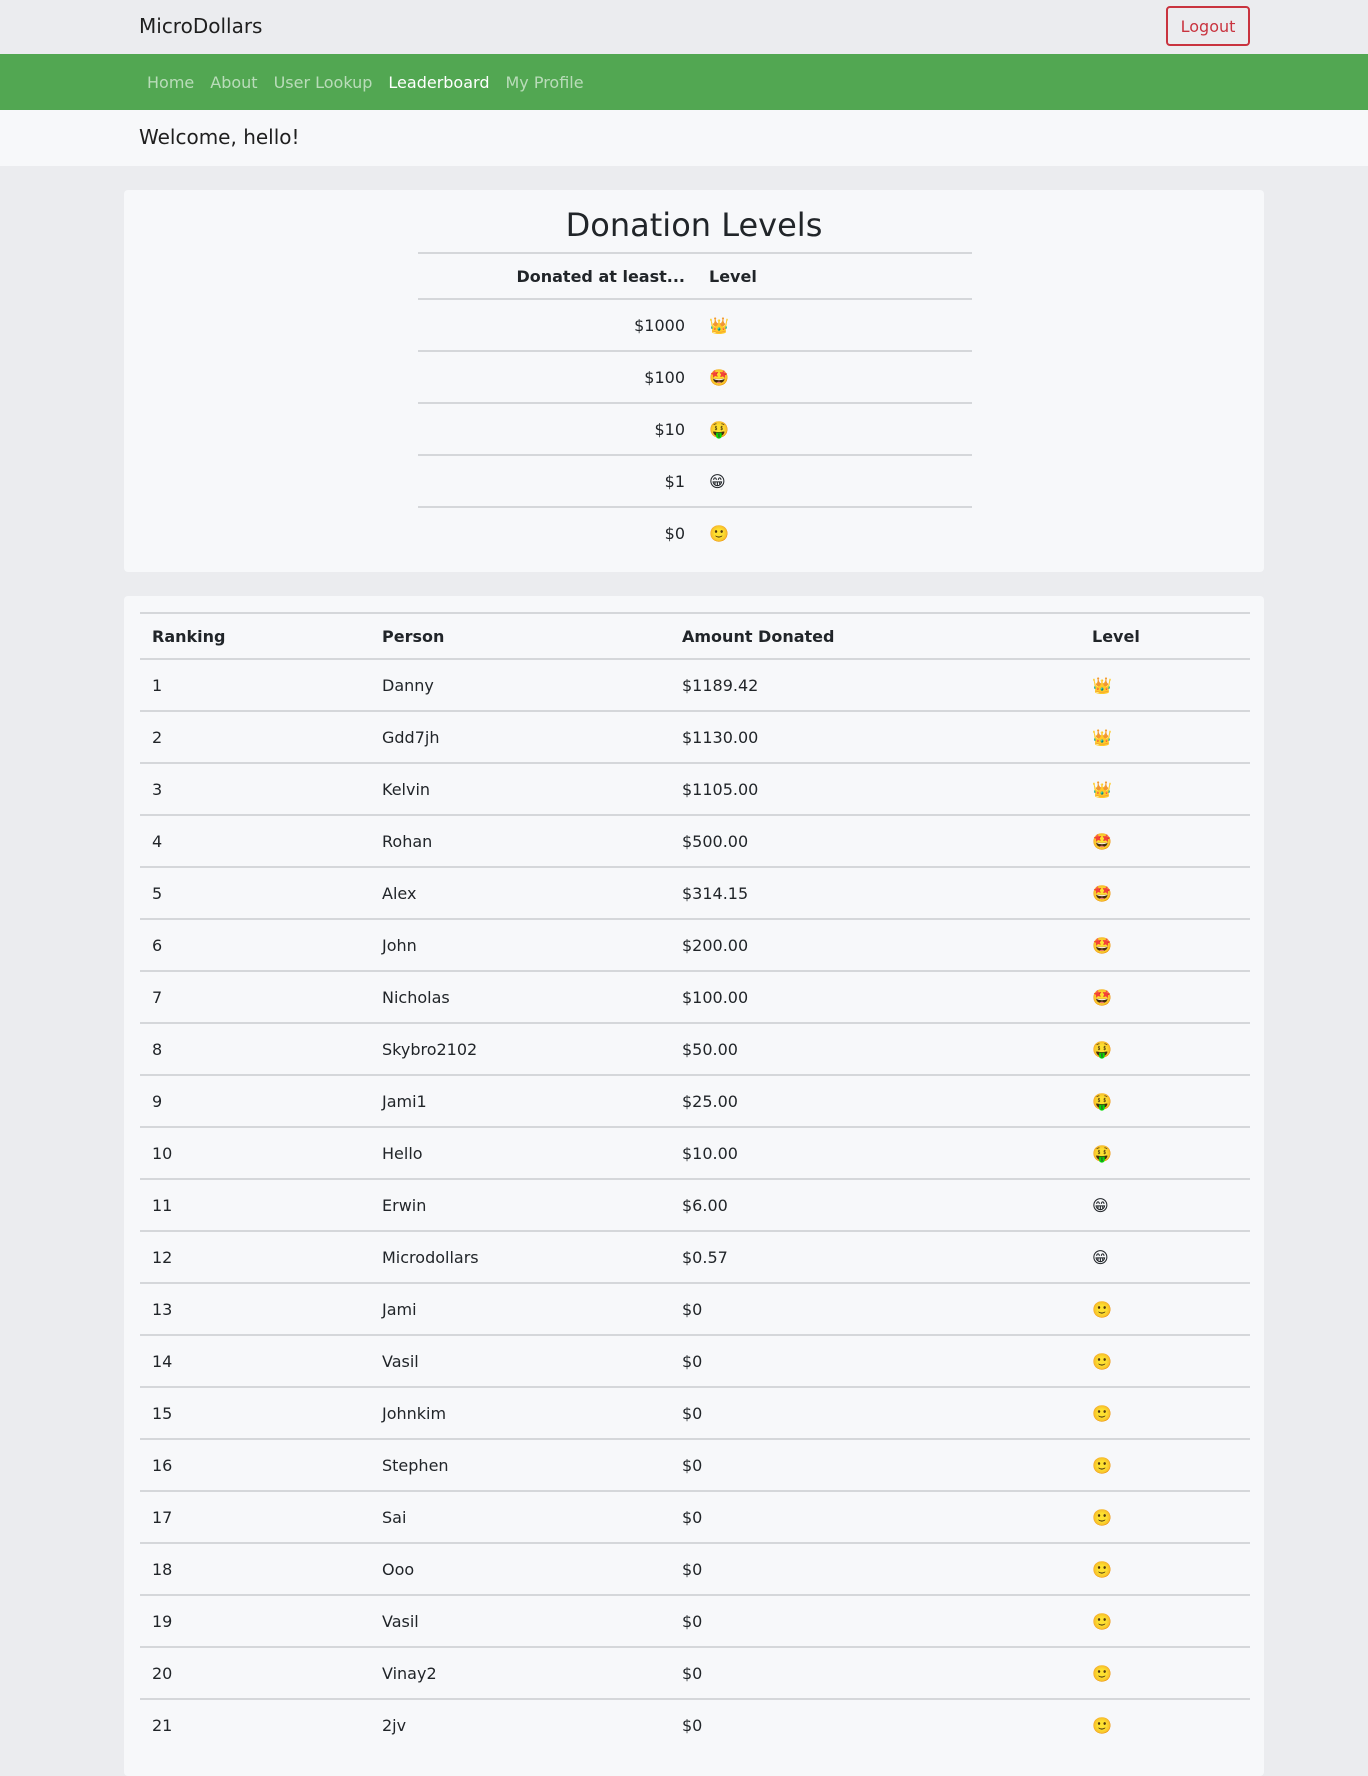 This screenshot has height=1776, width=1368. I want to click on row-ranking: 5, so click(255, 892).